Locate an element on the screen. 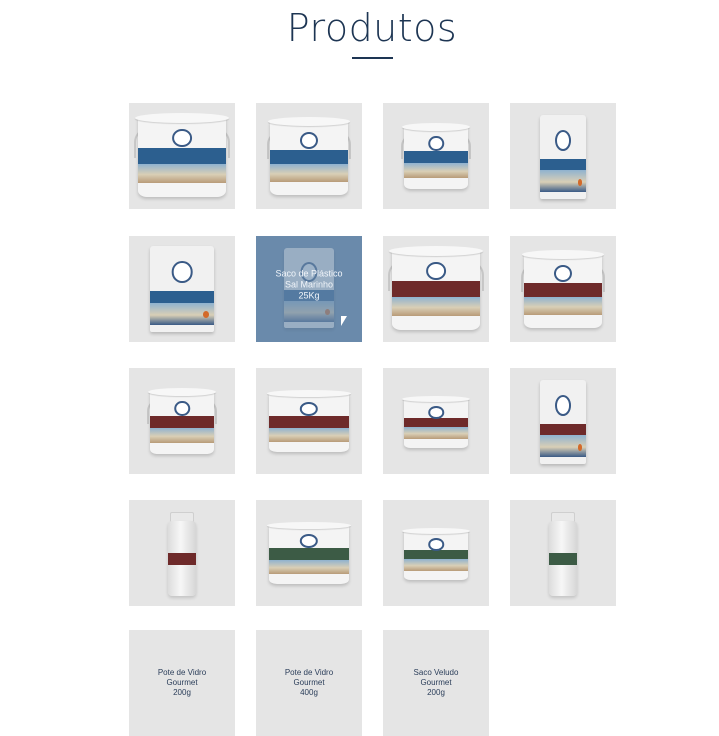 The width and height of the screenshot is (719, 736). product-tile: Pote de Vidro Gourmet 200g is located at coordinates (182, 683).